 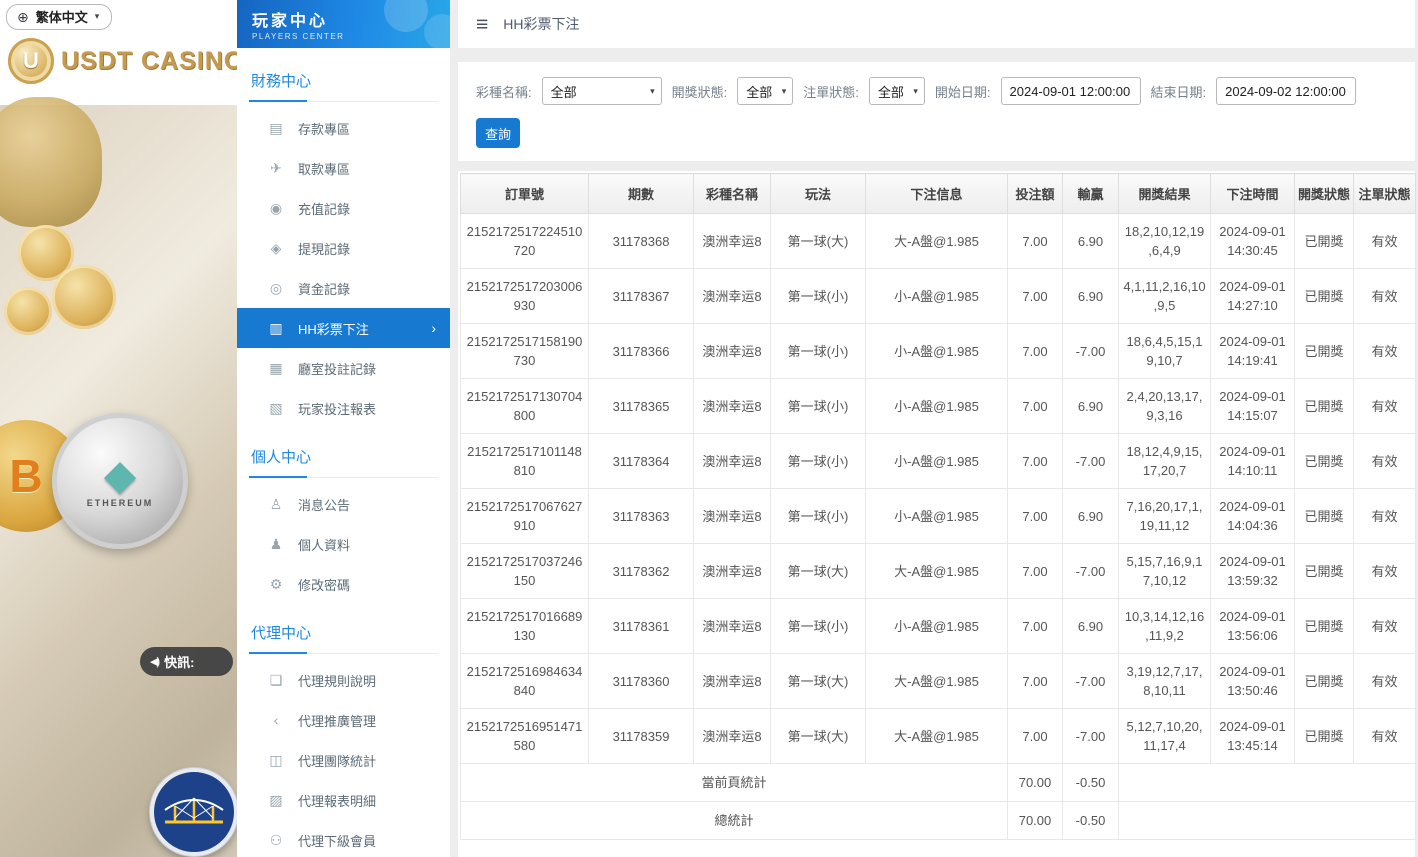 I want to click on fund-record-icon: ◎, so click(x=276, y=287).